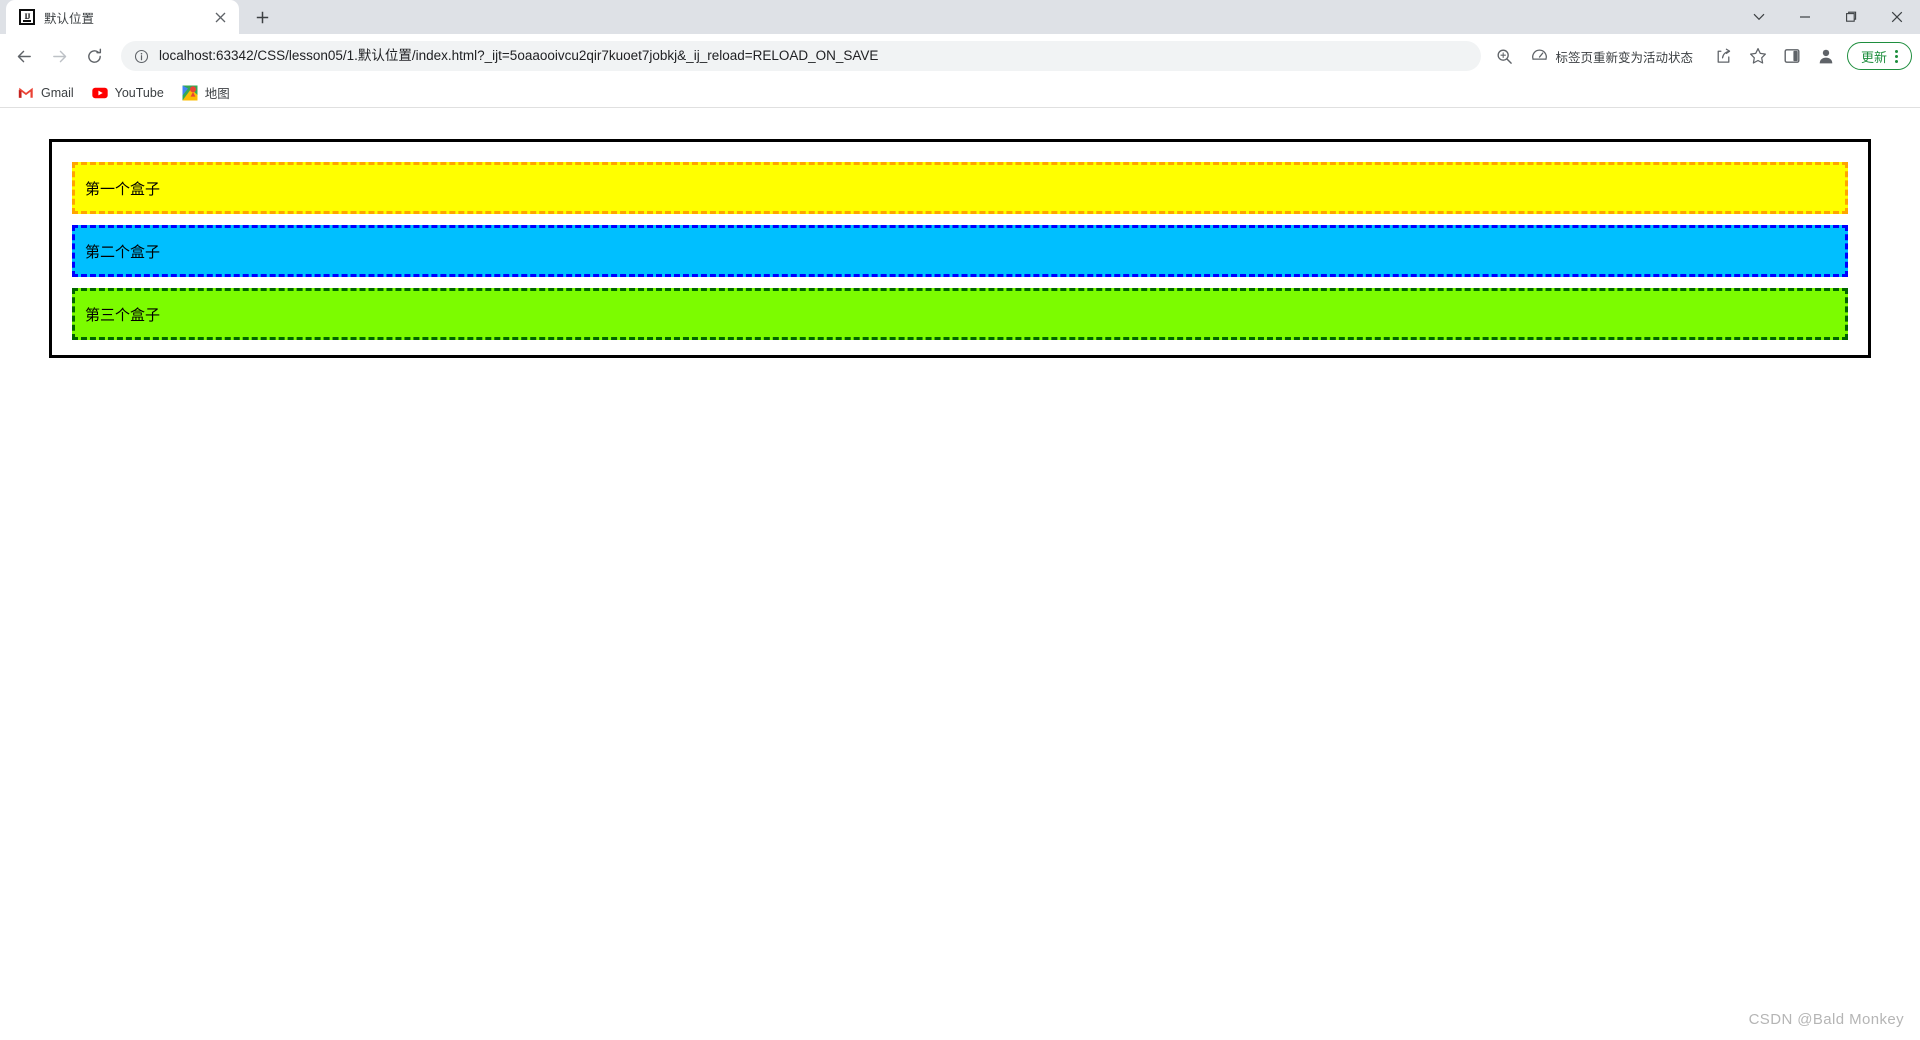 The image size is (1920, 1040). What do you see at coordinates (1851, 17) in the screenshot?
I see `maximize-icon` at bounding box center [1851, 17].